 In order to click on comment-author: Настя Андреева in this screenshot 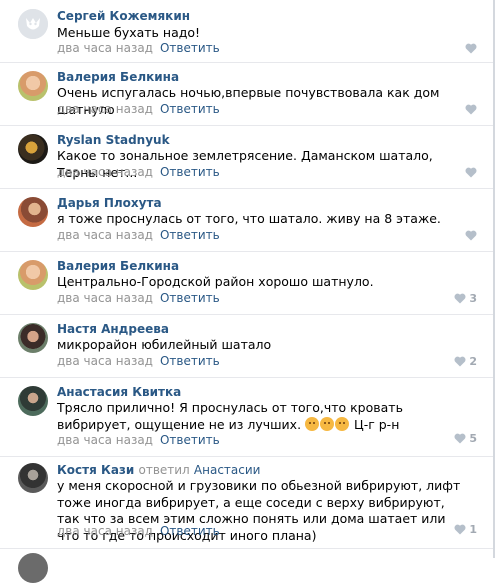, I will do `click(113, 329)`.